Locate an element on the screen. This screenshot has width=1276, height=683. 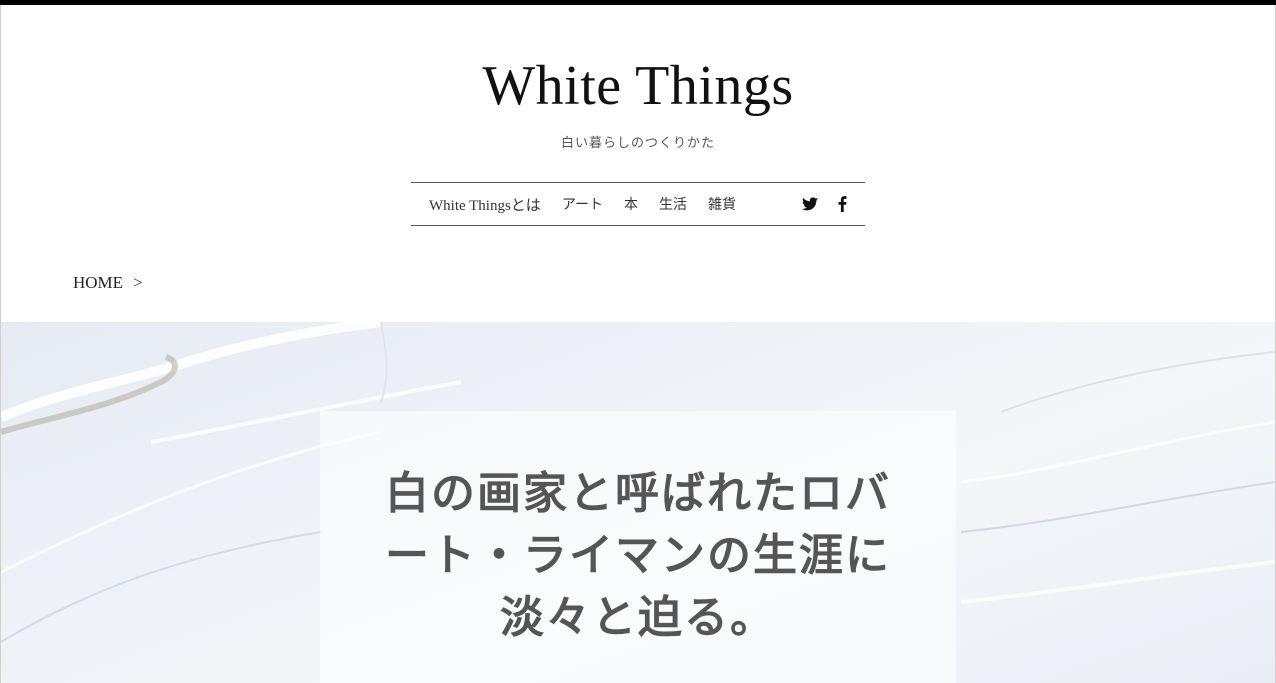
nav-item-books: 本 is located at coordinates (631, 204).